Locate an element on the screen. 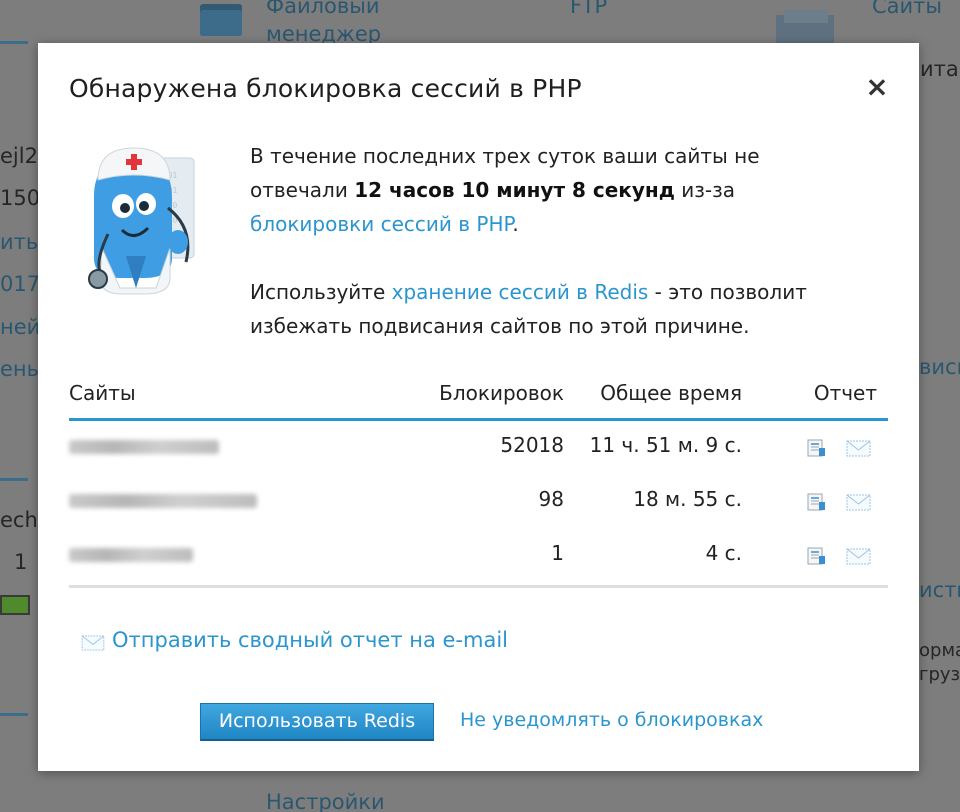  use-redis-button: Использовать Redis is located at coordinates (317, 722).